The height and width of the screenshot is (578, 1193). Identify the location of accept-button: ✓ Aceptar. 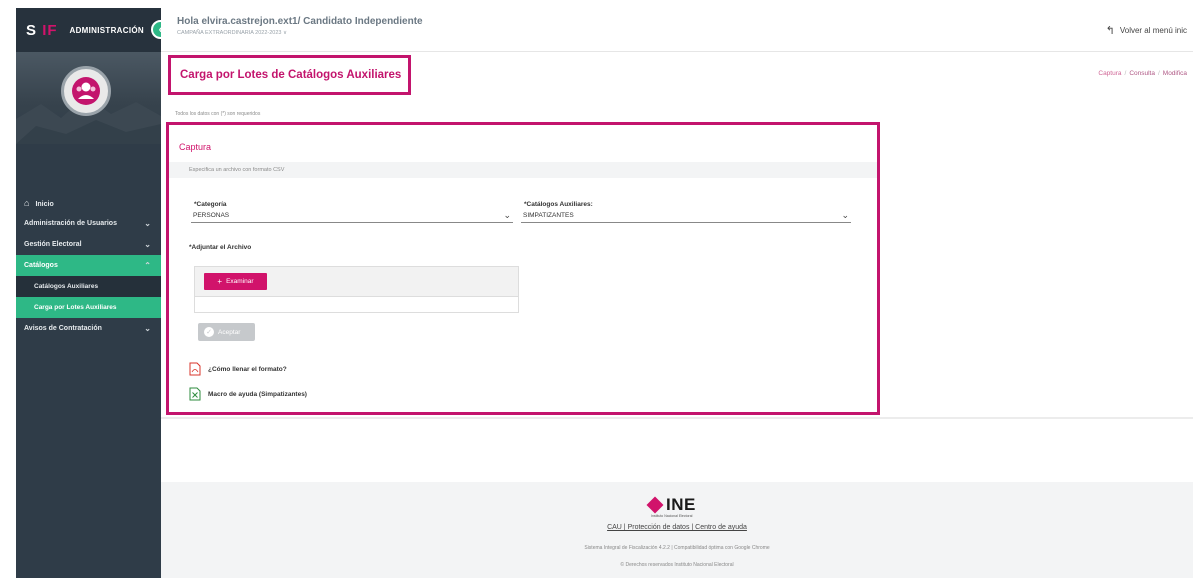
(226, 332).